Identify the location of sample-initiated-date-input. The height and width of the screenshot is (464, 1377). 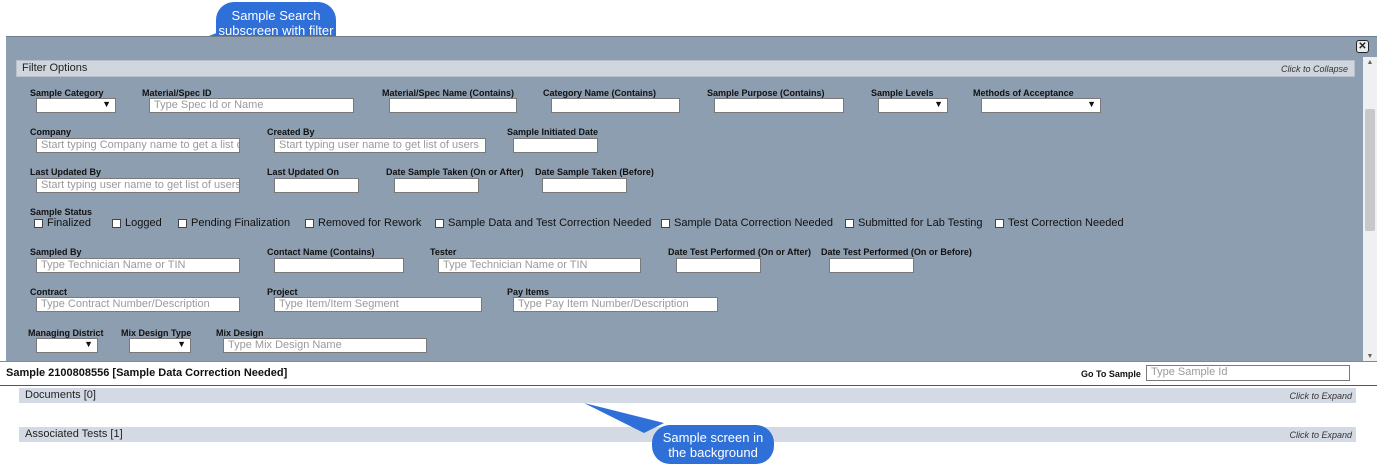
(555, 145).